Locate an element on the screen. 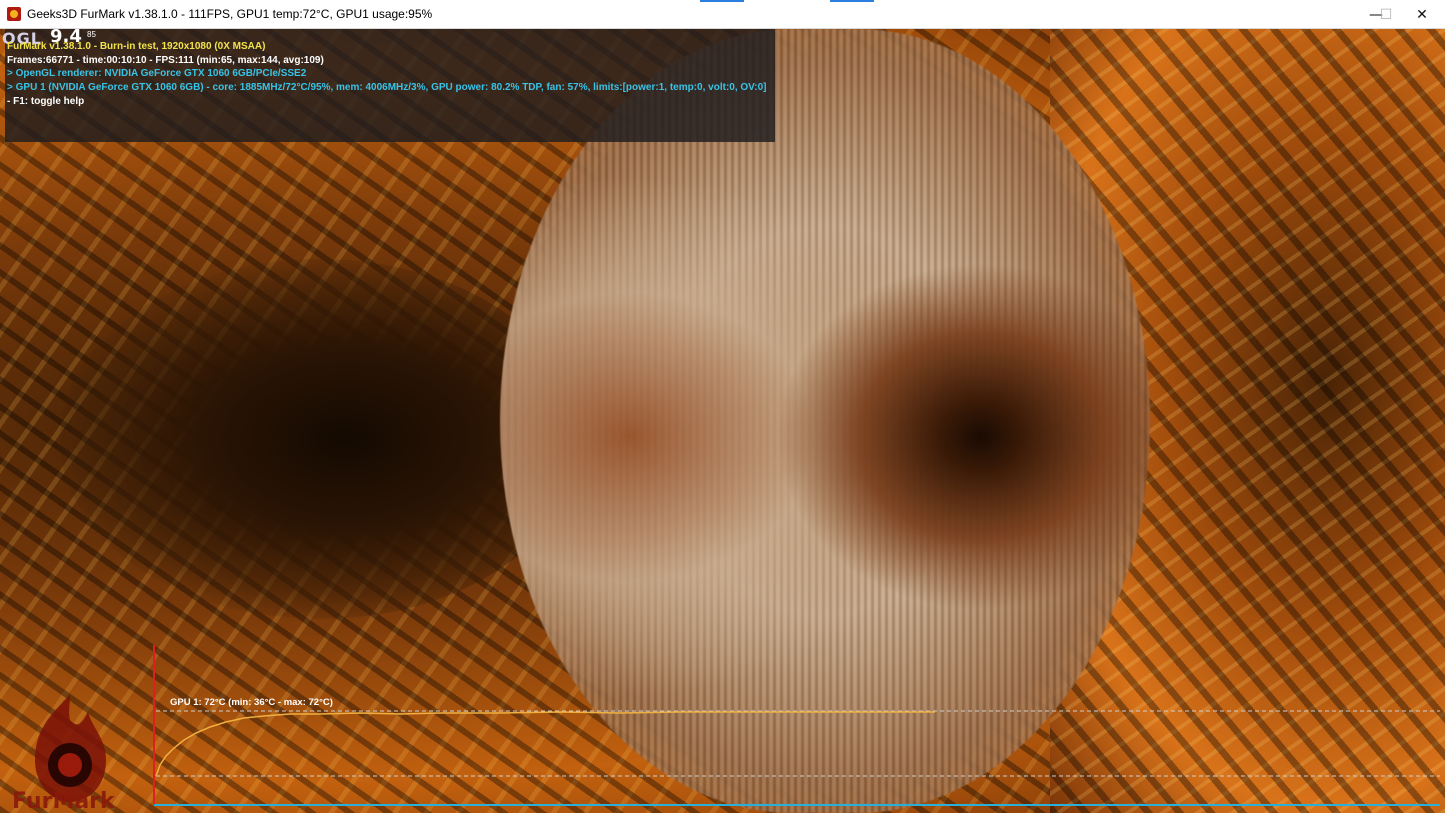 Image resolution: width=1445 pixels, height=813 pixels. temperature-label: GPU 1: 72°C (min: 36°C - max: 72°C) is located at coordinates (251, 702).